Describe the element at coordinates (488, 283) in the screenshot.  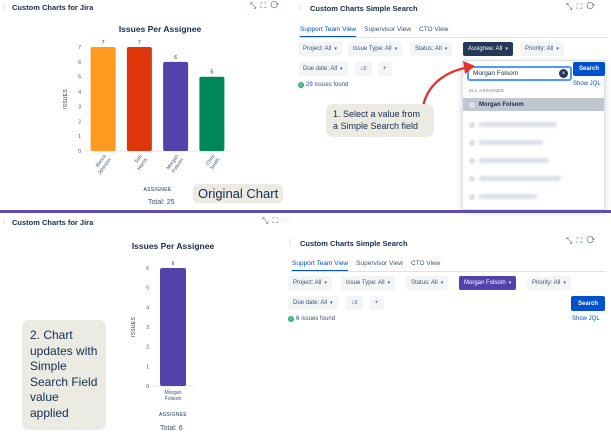
I see `filter-assignee: Morgan Folsom ▾` at that location.